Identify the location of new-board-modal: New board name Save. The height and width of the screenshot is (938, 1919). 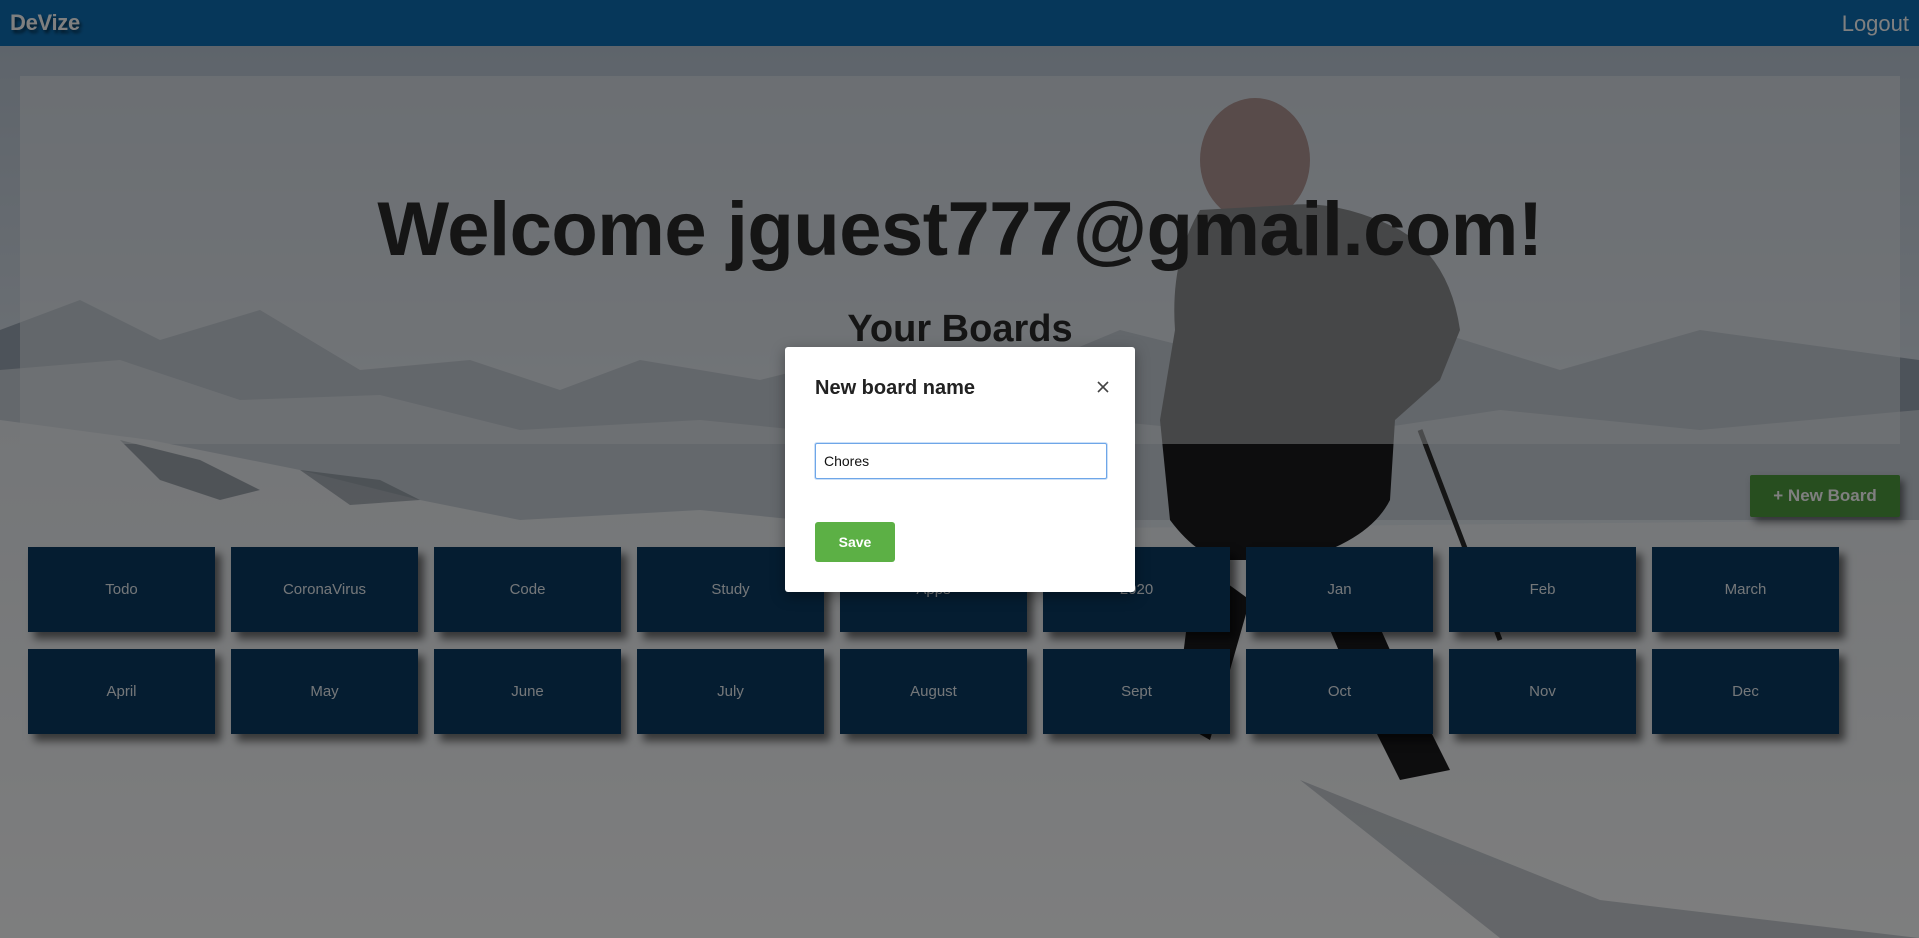
(960, 469).